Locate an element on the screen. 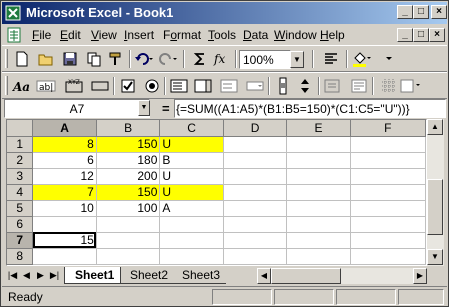 The height and width of the screenshot is (307, 449). menu-tools: Tools is located at coordinates (222, 35).